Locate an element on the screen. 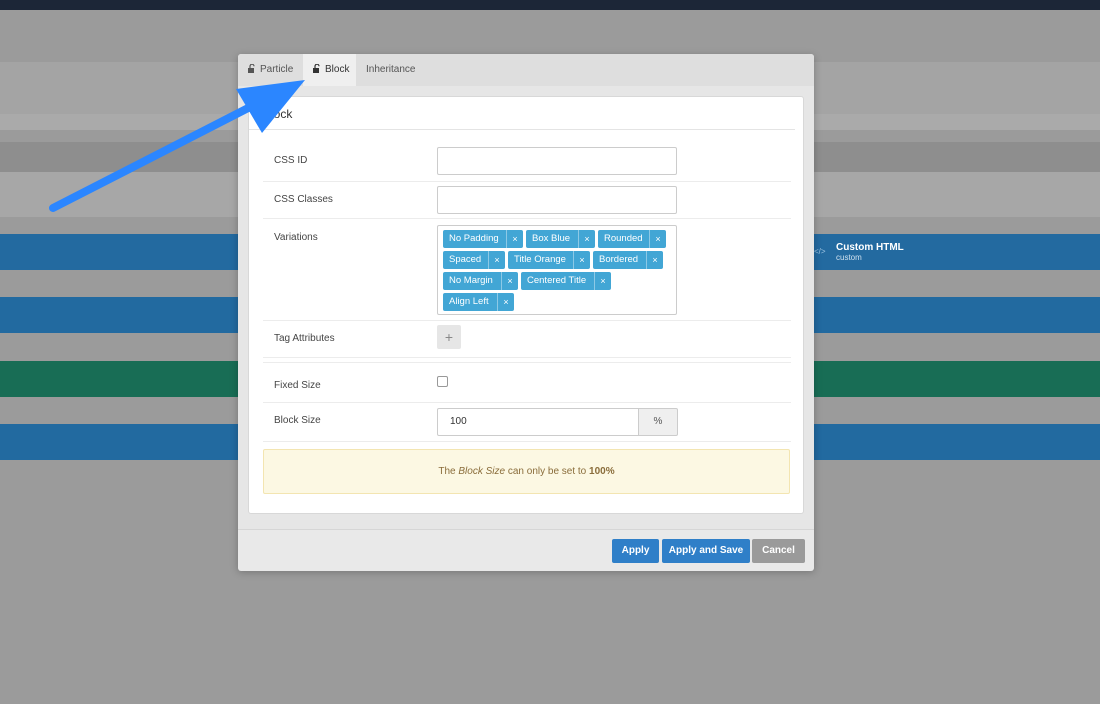  variation-tag: Align Left × is located at coordinates (478, 302).